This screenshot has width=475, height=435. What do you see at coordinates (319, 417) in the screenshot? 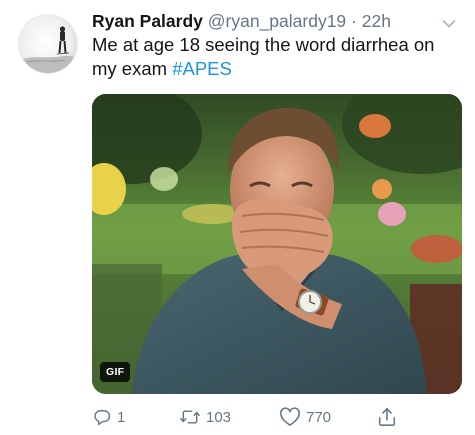
I see `like-count: 770` at bounding box center [319, 417].